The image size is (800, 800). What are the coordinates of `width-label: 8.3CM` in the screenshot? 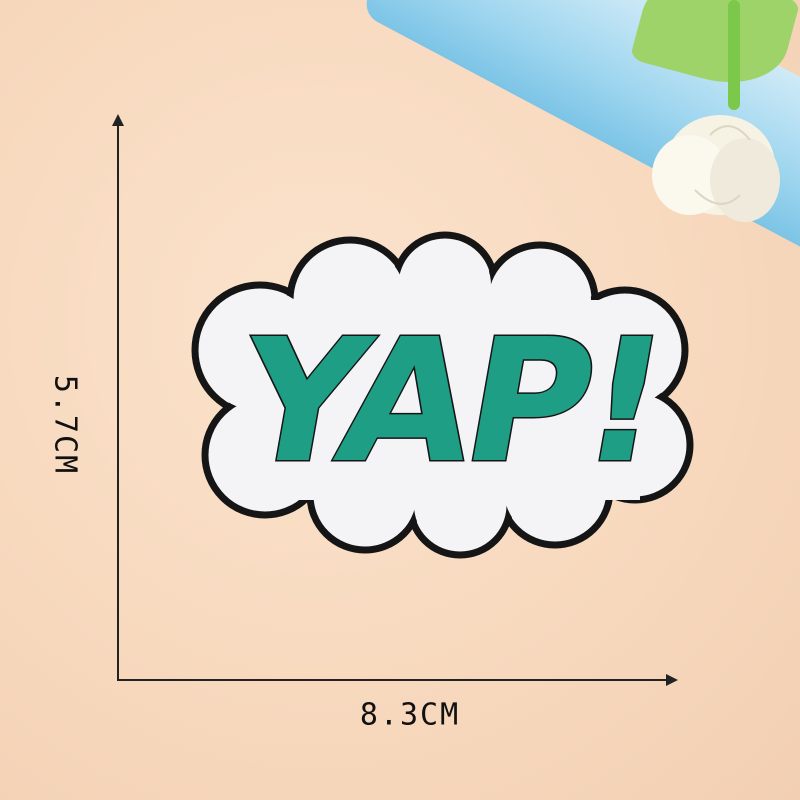 It's located at (410, 715).